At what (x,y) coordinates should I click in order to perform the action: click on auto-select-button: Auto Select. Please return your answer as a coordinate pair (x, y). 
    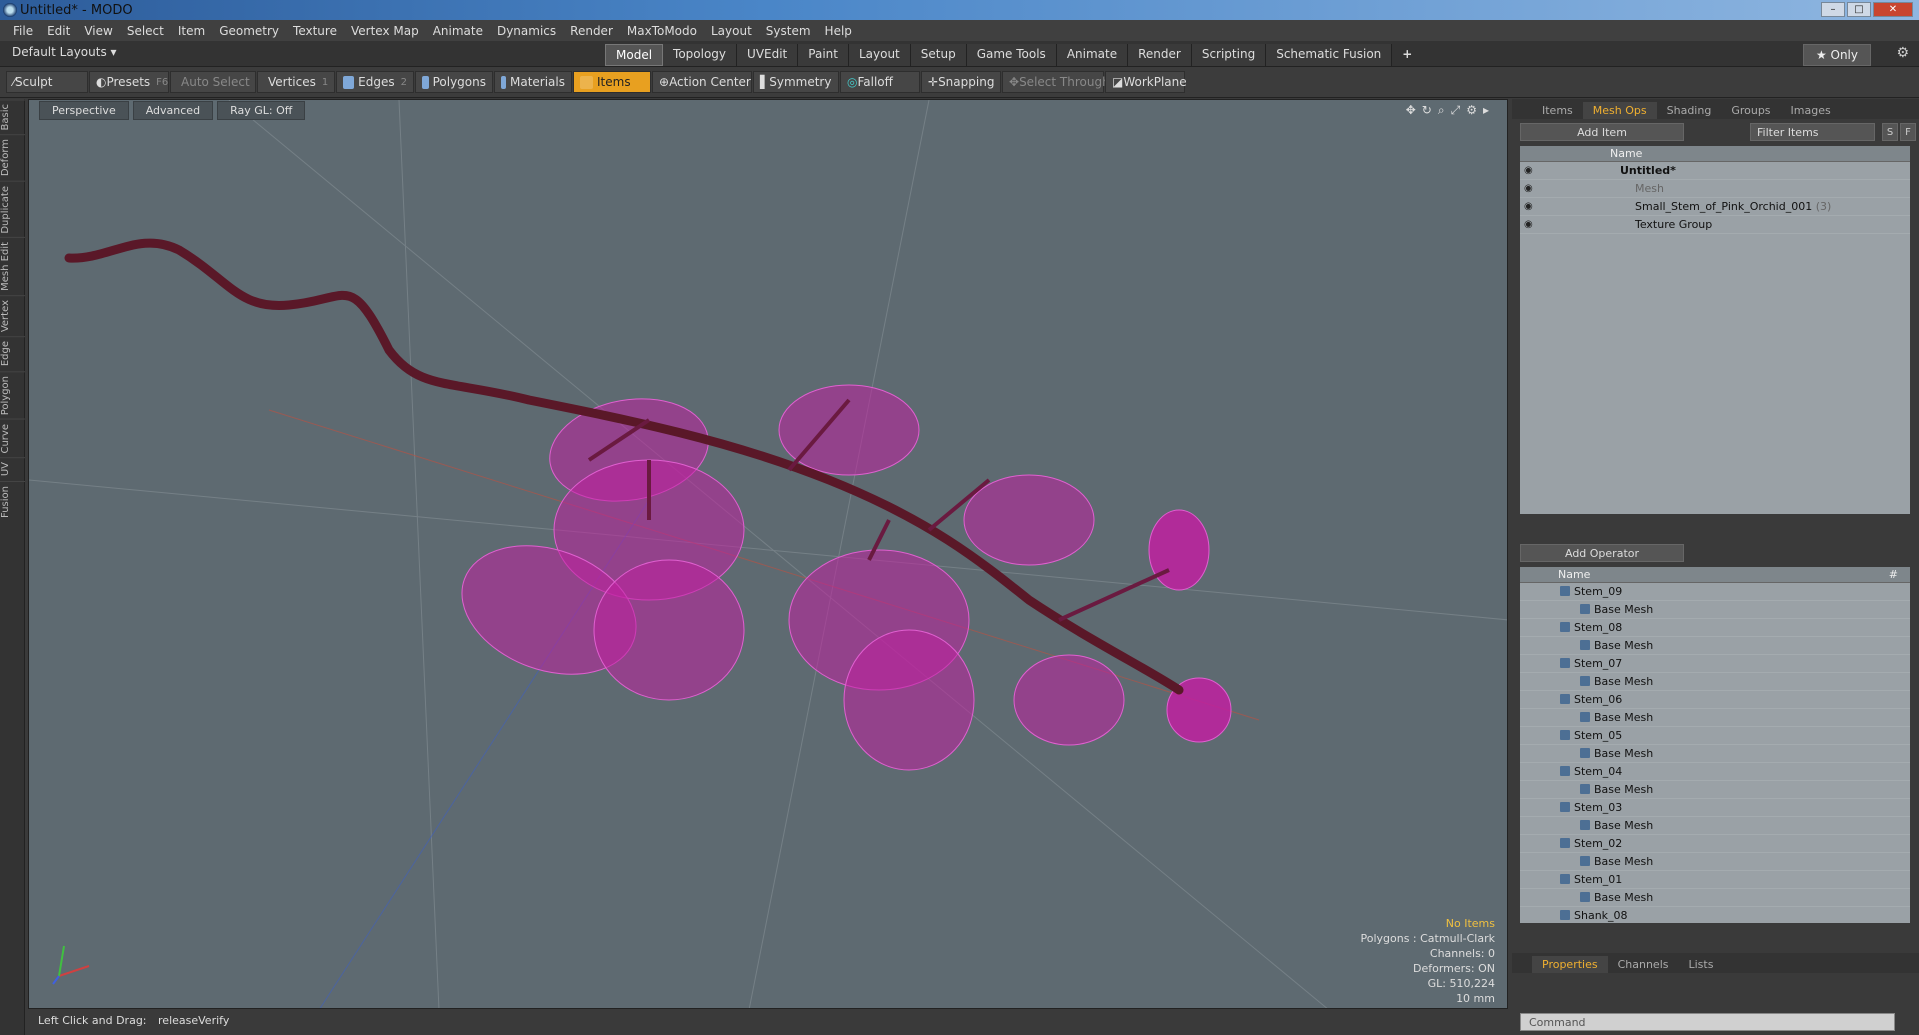
    Looking at the image, I should click on (213, 82).